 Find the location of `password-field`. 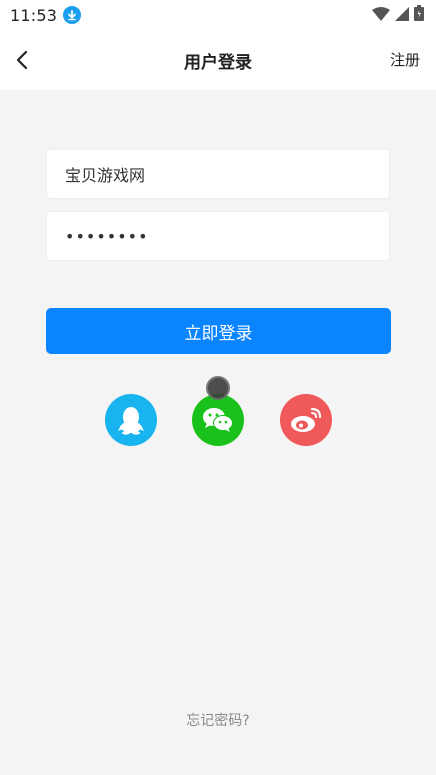

password-field is located at coordinates (218, 236).